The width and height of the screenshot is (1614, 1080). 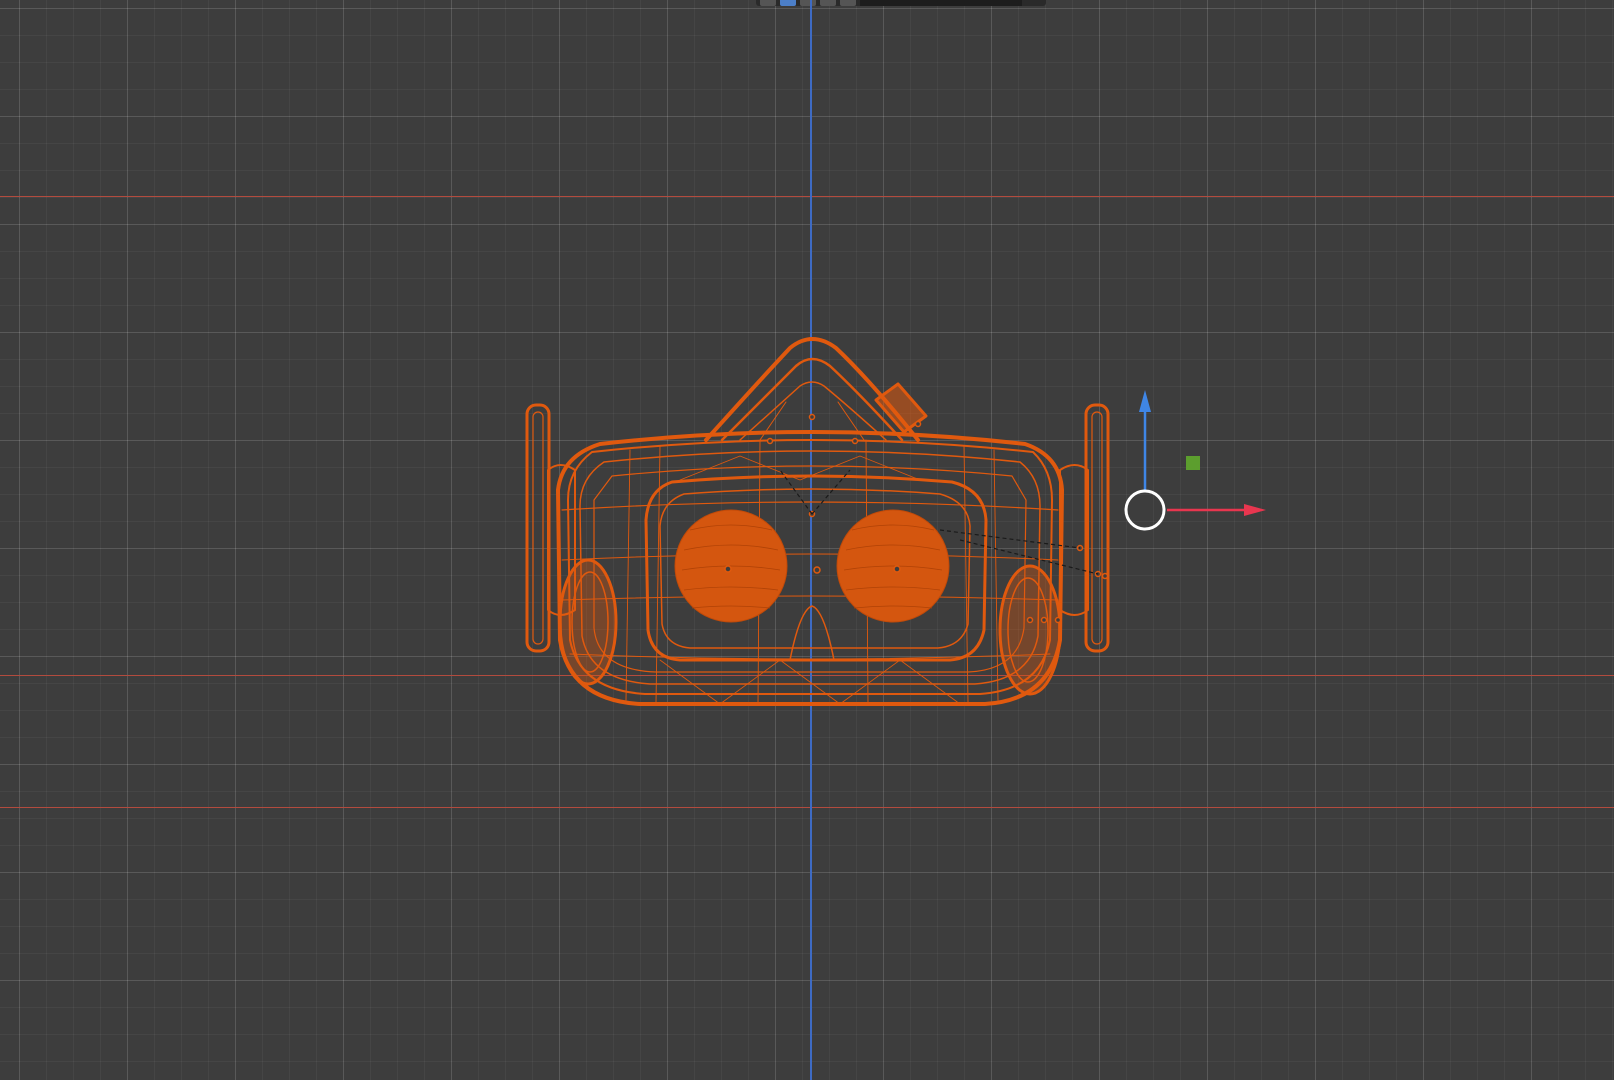 What do you see at coordinates (1193, 463) in the screenshot?
I see `y-axis-plane-handle` at bounding box center [1193, 463].